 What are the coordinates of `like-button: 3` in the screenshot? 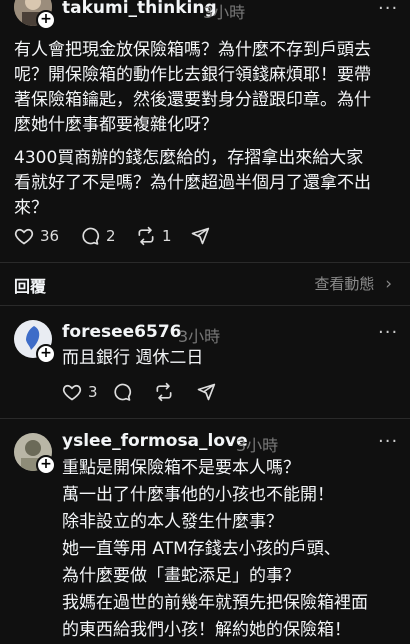 It's located at (80, 392).